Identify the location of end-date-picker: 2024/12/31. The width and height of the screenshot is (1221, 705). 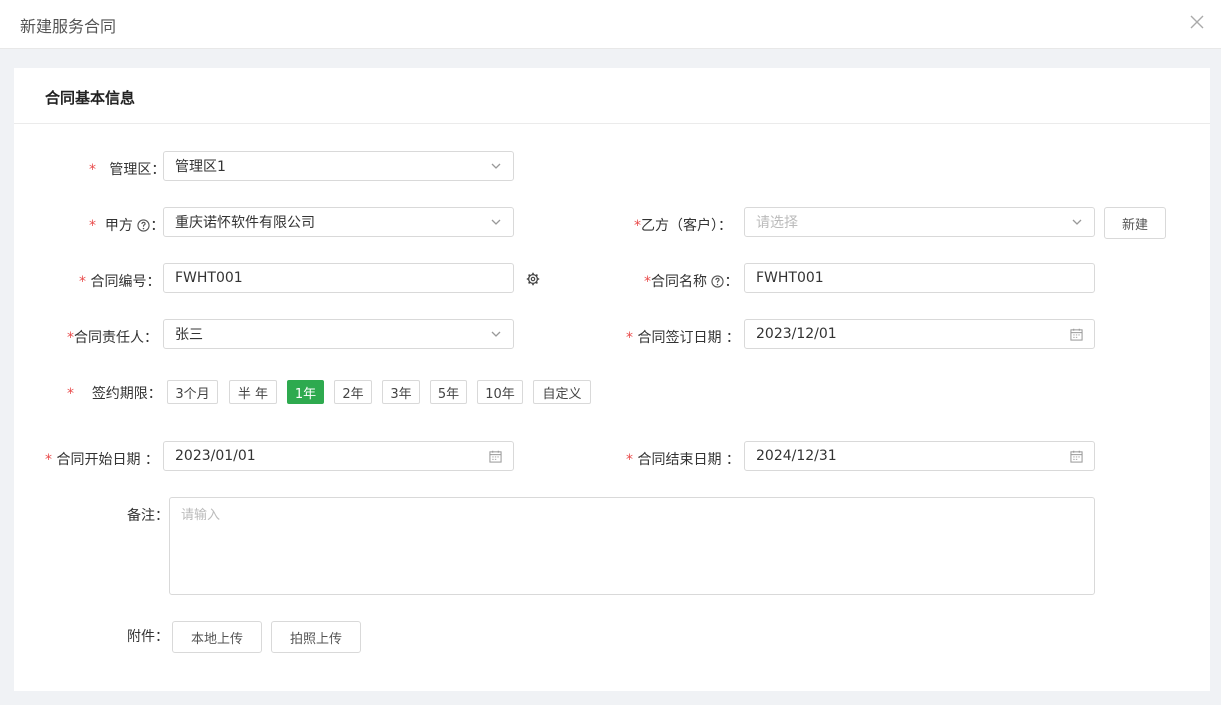
(919, 456).